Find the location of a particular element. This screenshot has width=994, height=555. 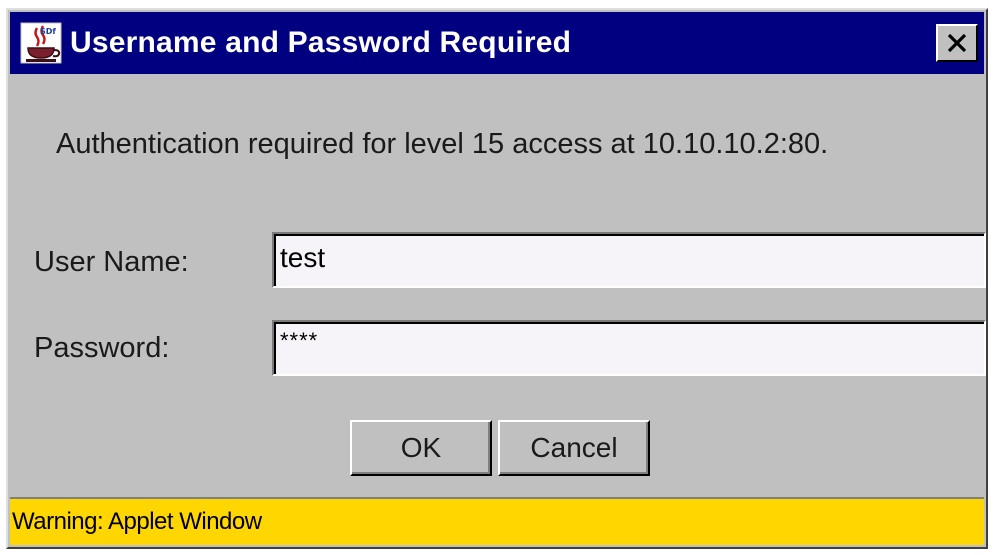

applet-warning-bar: Warning: Applet Window is located at coordinates (497, 521).